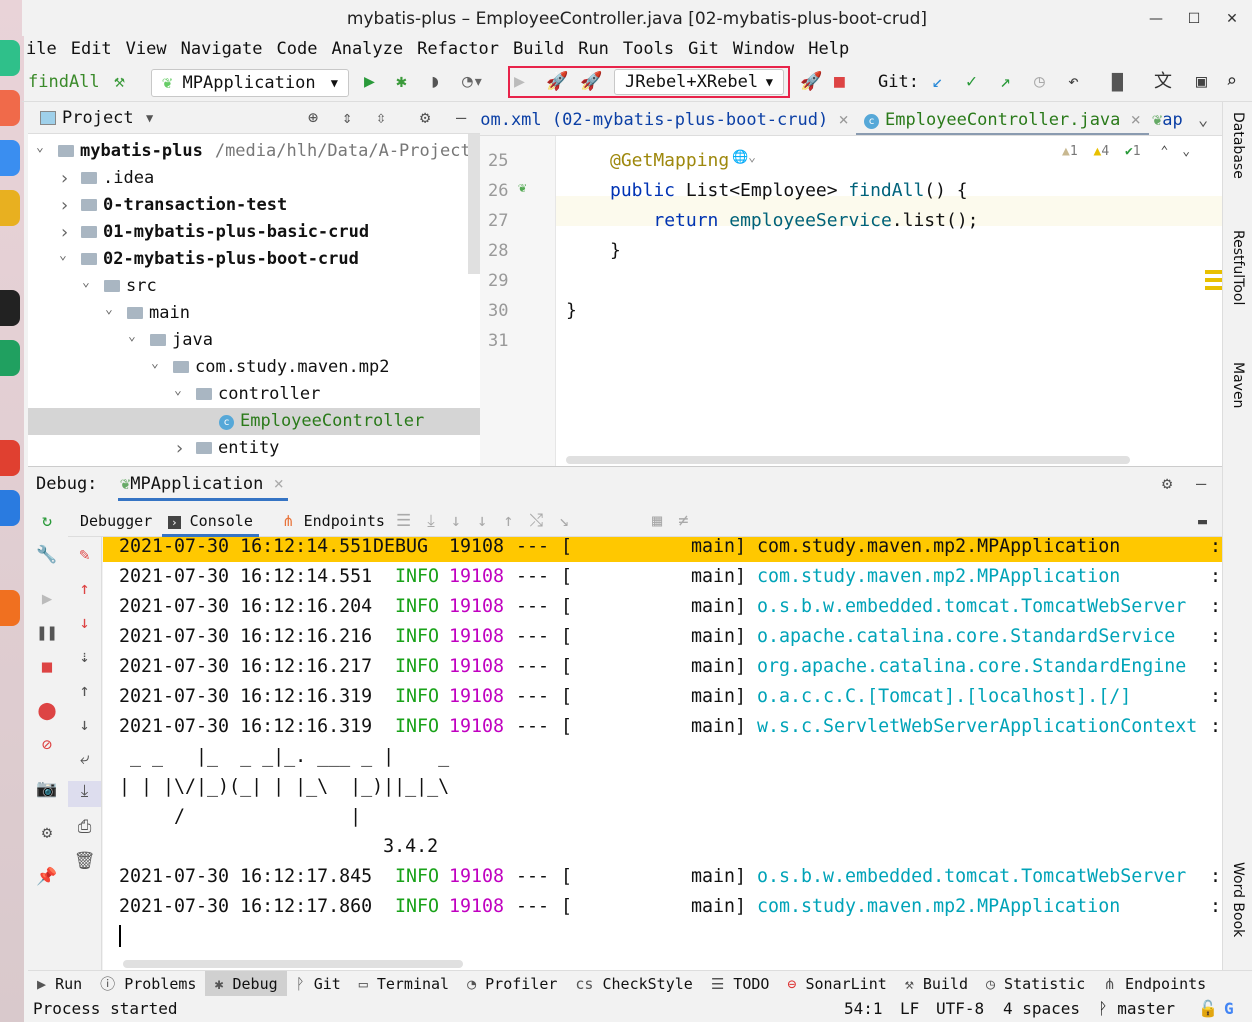  What do you see at coordinates (248, 394) in the screenshot?
I see `tree-item: ⌄ controller` at bounding box center [248, 394].